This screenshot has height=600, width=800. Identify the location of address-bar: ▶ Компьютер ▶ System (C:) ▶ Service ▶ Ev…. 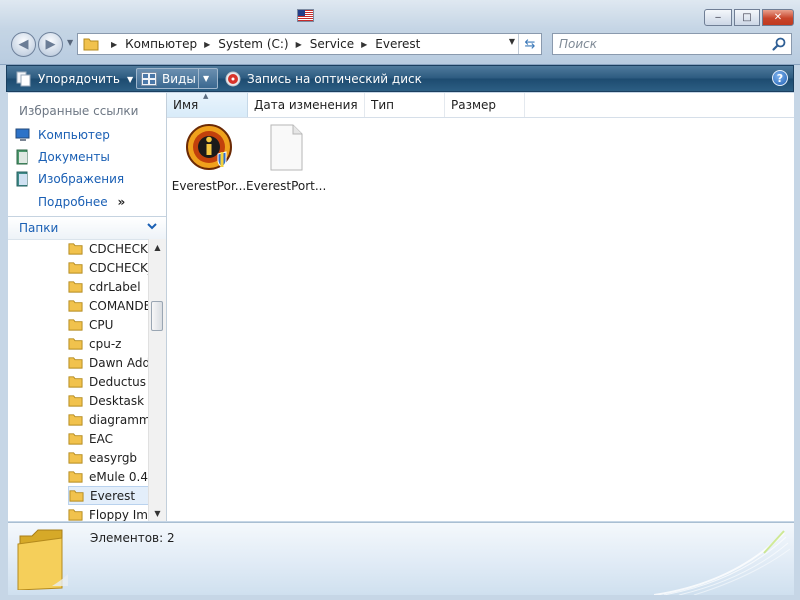
(309, 44).